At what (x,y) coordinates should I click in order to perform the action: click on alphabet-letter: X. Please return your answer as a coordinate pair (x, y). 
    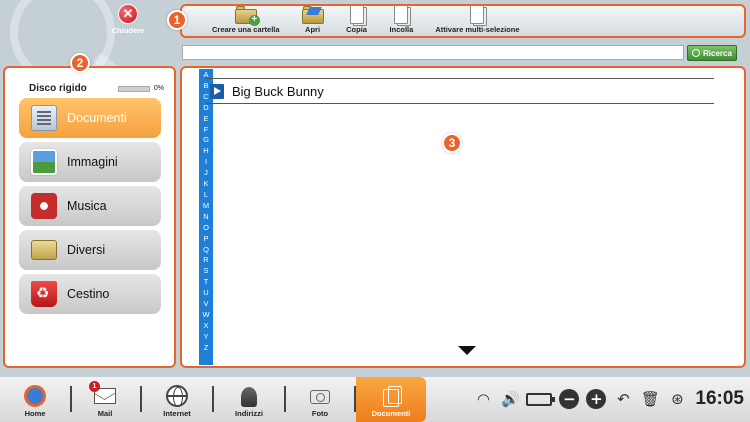
    Looking at the image, I should click on (205, 326).